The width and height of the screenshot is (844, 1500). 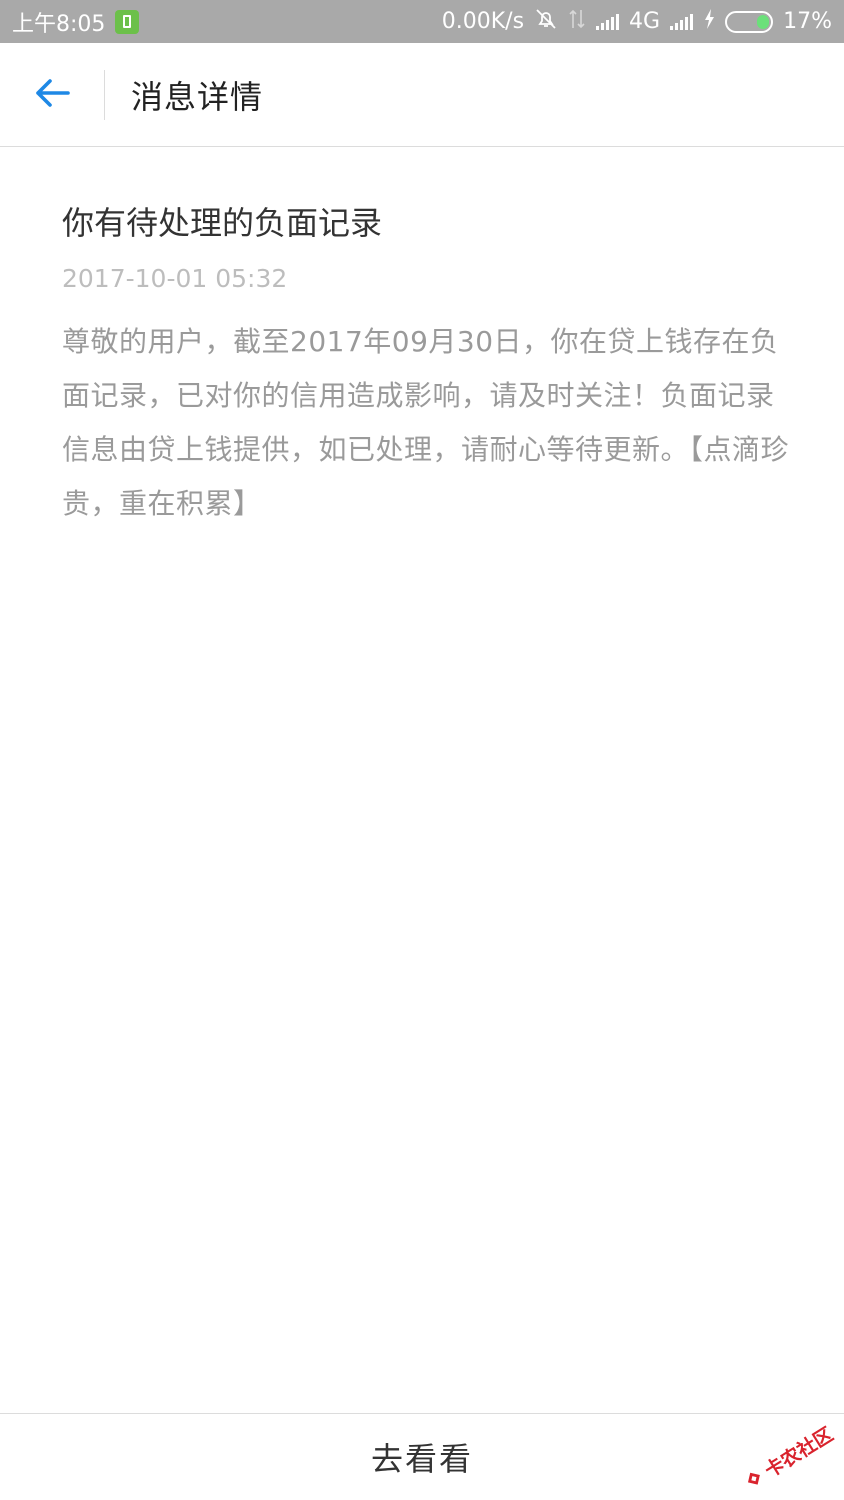 I want to click on status-bar: 上午8:05 0.00K/s 4G 17%, so click(x=422, y=21).